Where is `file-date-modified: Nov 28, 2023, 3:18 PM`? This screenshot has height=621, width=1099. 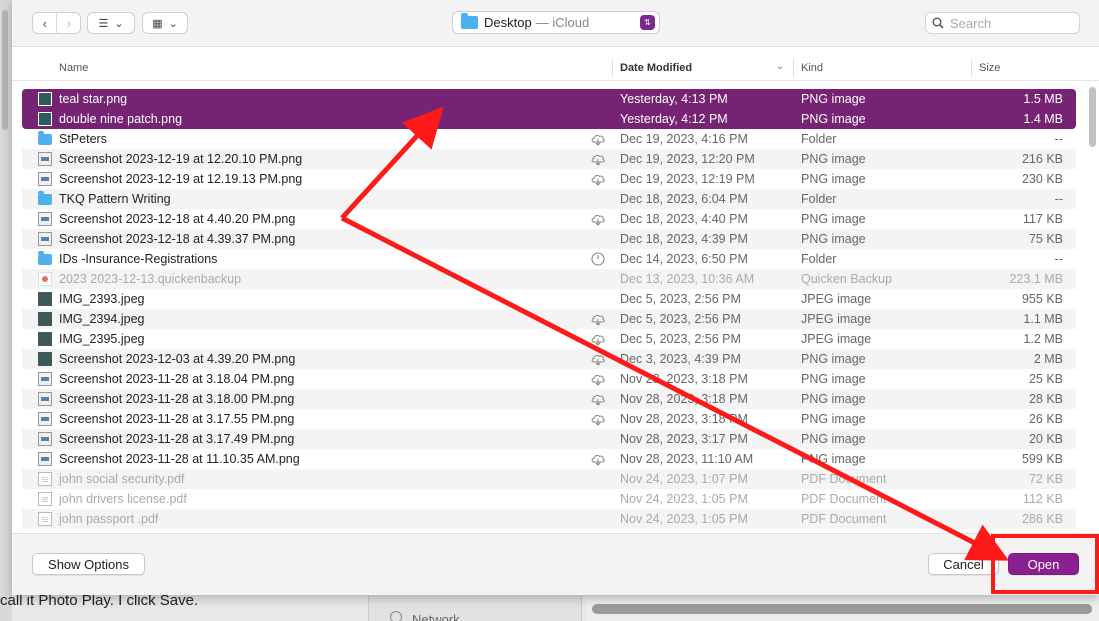 file-date-modified: Nov 28, 2023, 3:18 PM is located at coordinates (684, 419).